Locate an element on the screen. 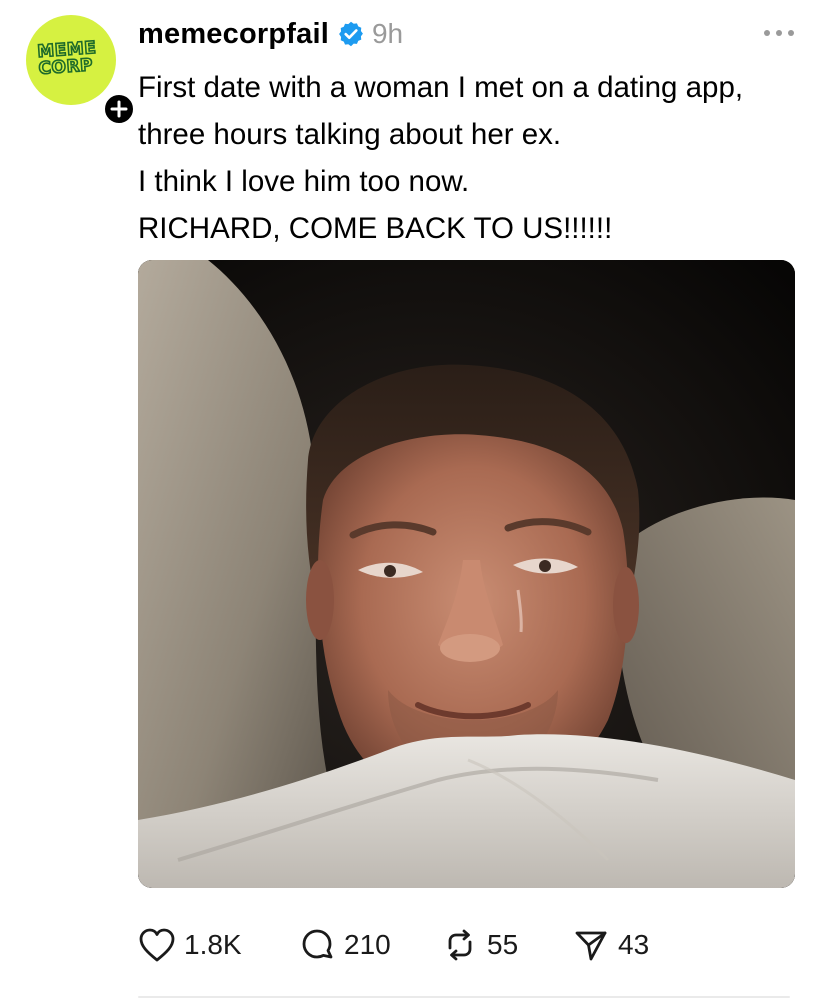 This screenshot has height=1000, width=830. avatar-logo-text: MEME CORP is located at coordinates (67, 58).